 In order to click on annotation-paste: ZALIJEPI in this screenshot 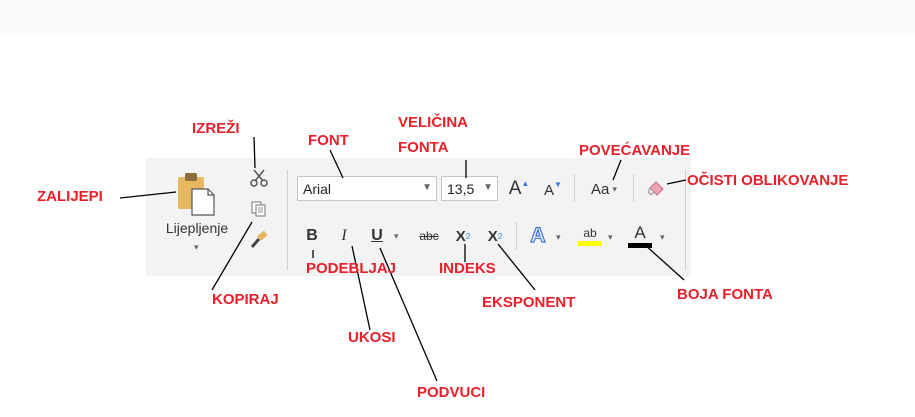, I will do `click(70, 196)`.